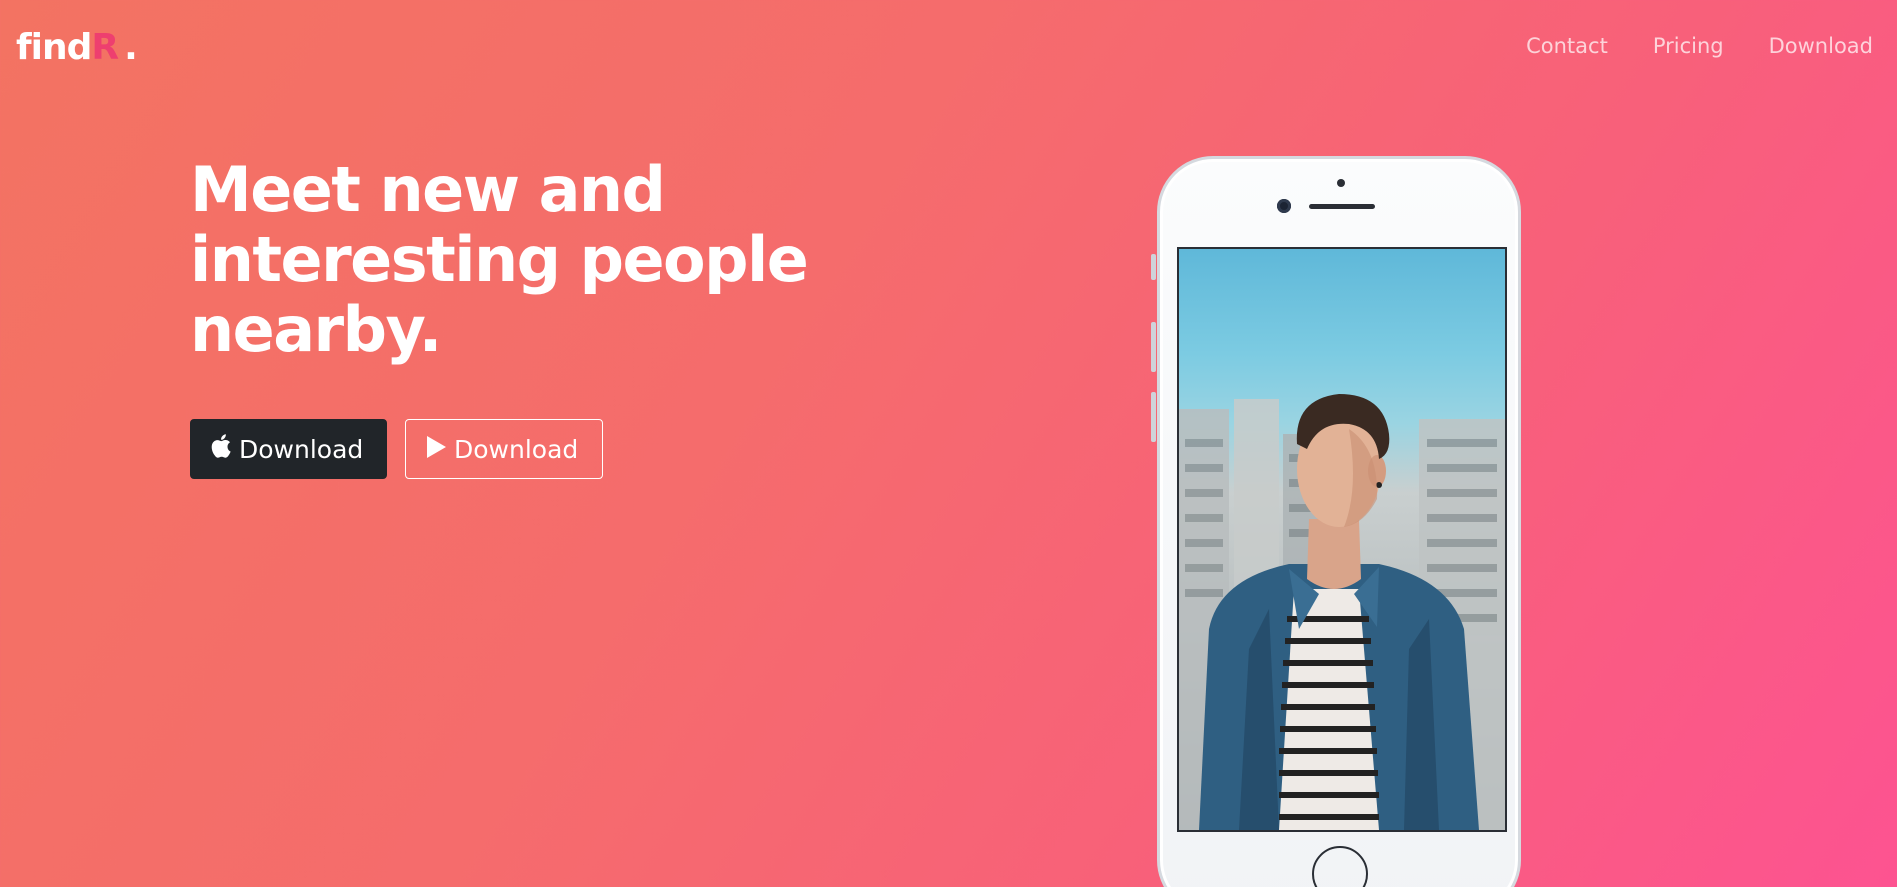 This screenshot has width=1897, height=887. Describe the element at coordinates (516, 449) in the screenshot. I see `play-store-download-label: Download` at that location.